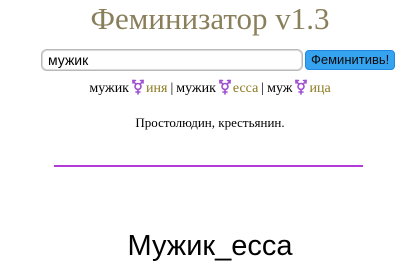 The height and width of the screenshot is (280, 420). What do you see at coordinates (210, 18) in the screenshot?
I see `app-title: Феминизатор v1.3` at bounding box center [210, 18].